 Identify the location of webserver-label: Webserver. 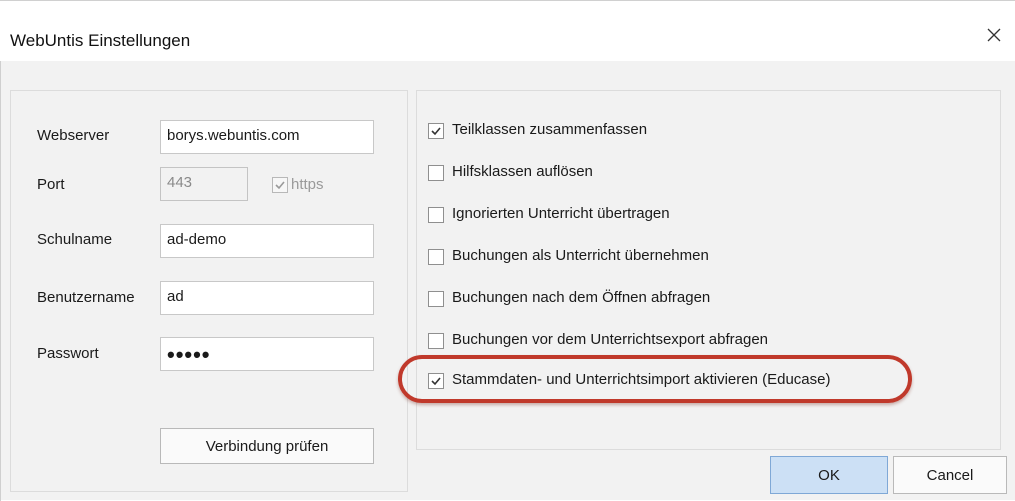
(73, 135).